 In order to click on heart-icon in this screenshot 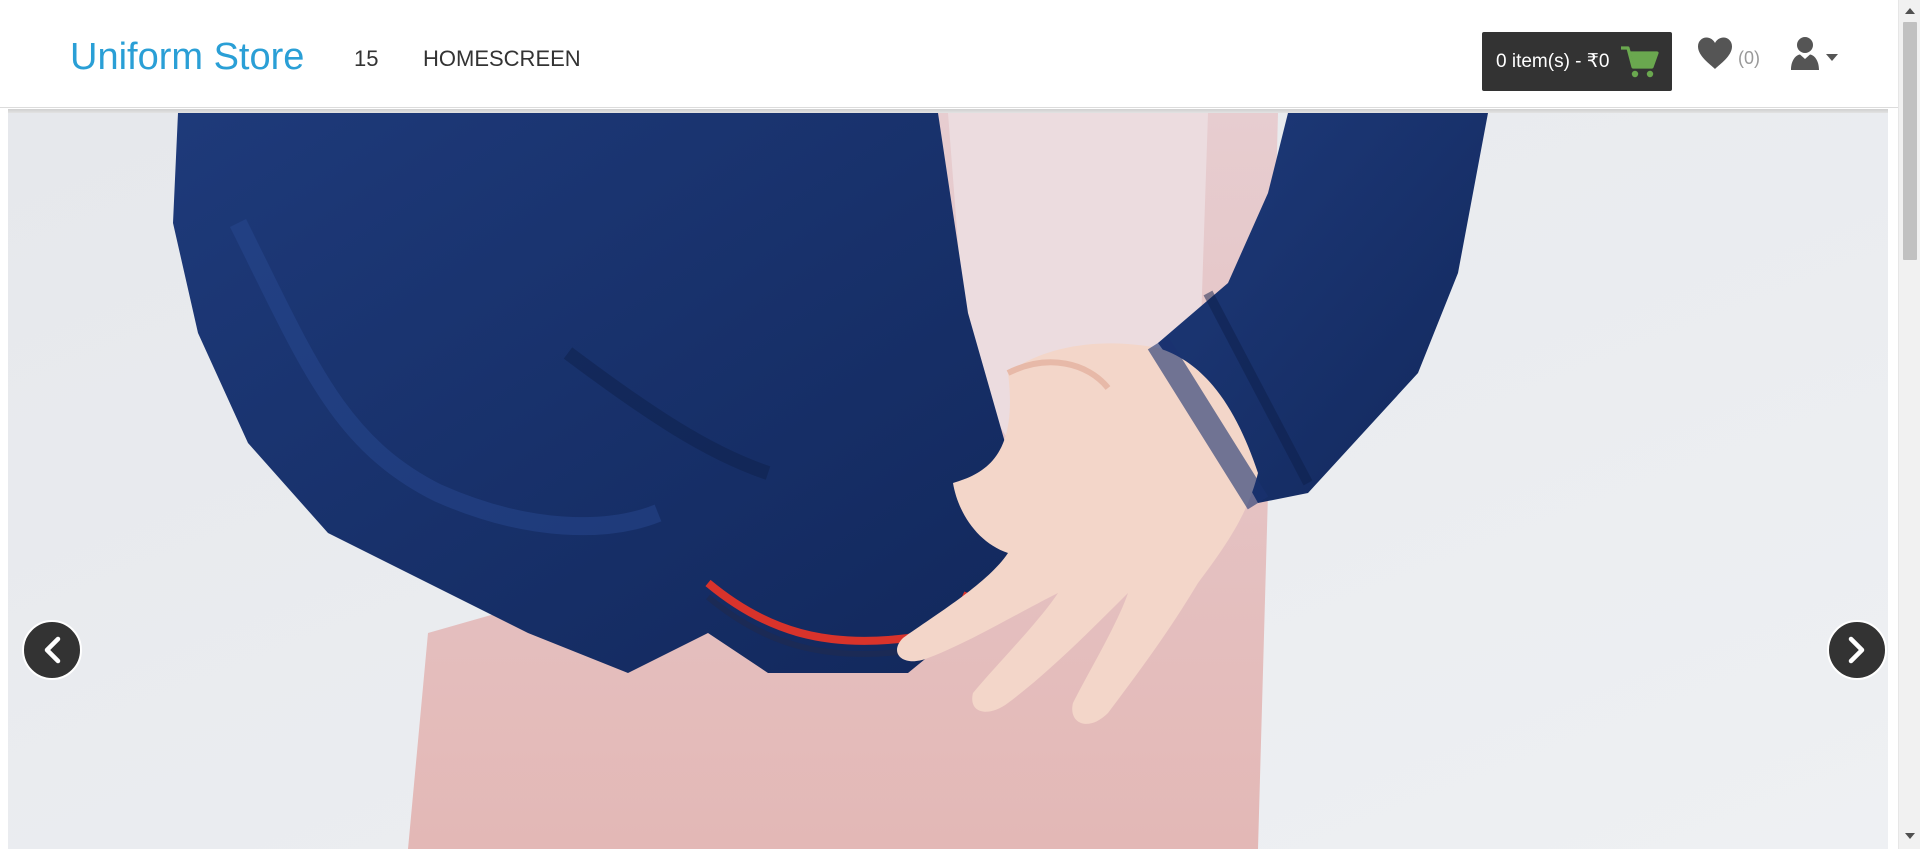, I will do `click(1715, 53)`.